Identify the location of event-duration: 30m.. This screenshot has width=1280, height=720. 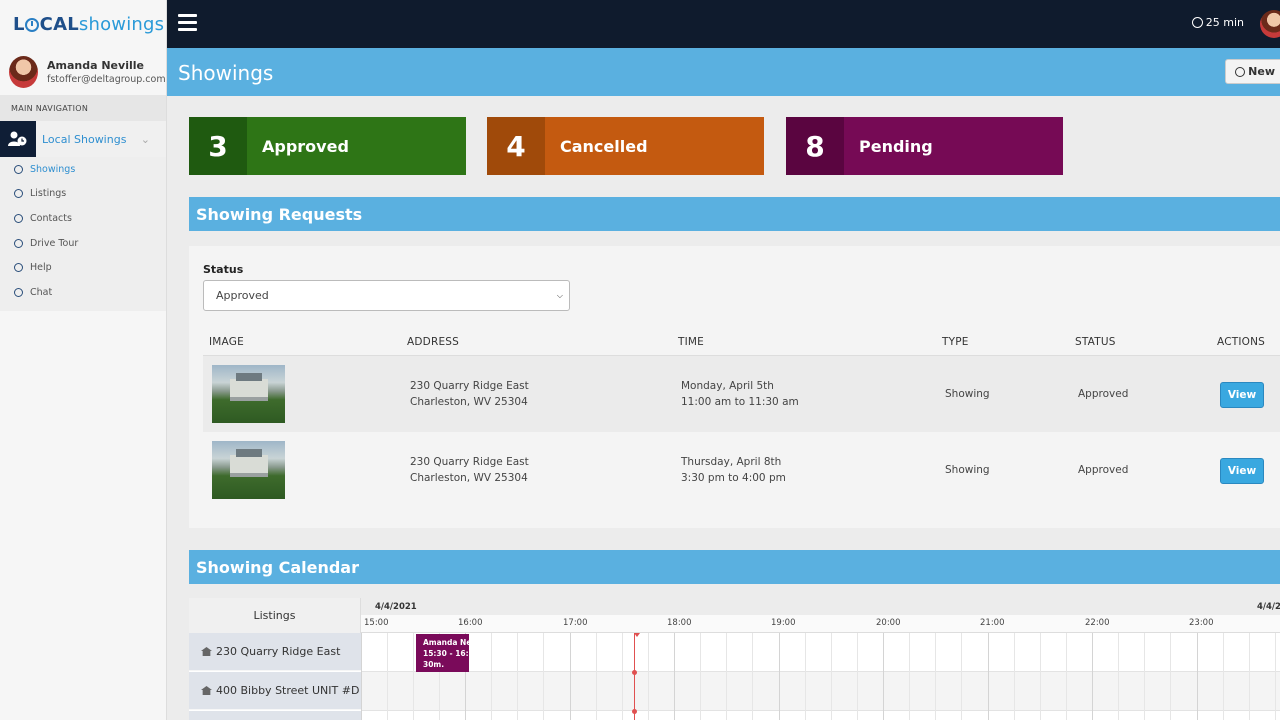
(434, 664).